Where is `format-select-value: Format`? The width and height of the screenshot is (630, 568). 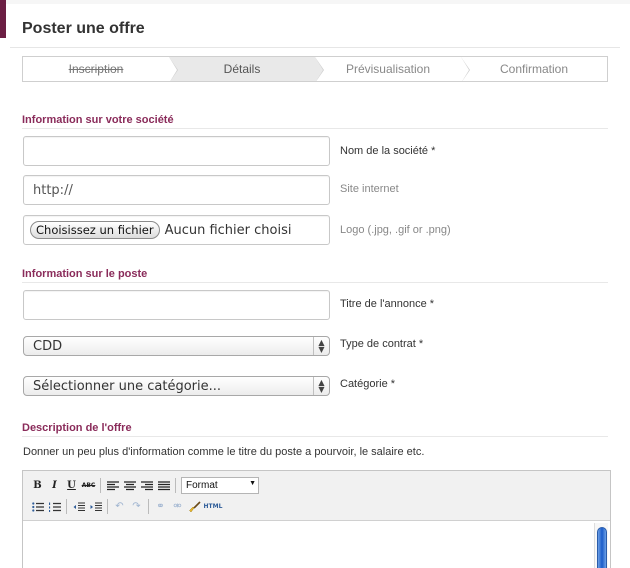 format-select-value: Format is located at coordinates (202, 485).